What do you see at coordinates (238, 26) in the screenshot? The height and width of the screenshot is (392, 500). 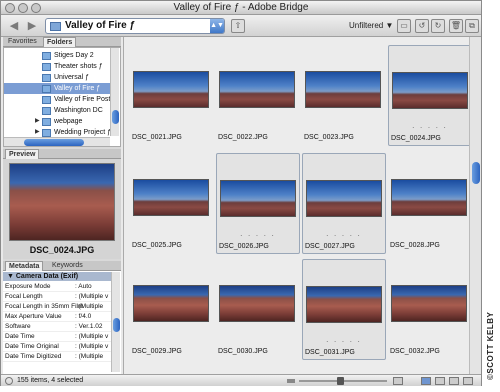 I see `go-up-folder-icon: ⇧` at bounding box center [238, 26].